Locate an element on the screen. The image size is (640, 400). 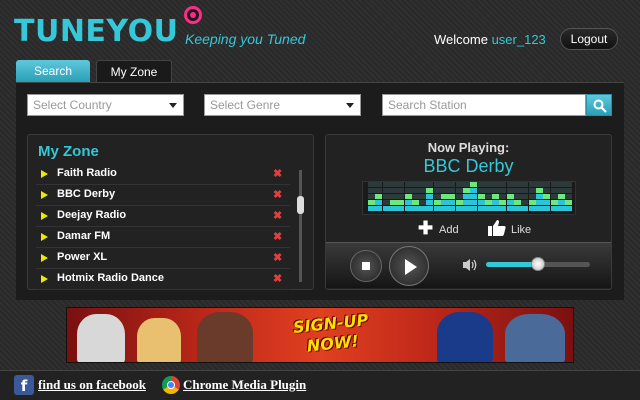
chrome-plugin-link: Chrome Media Plugin is located at coordinates (244, 385).